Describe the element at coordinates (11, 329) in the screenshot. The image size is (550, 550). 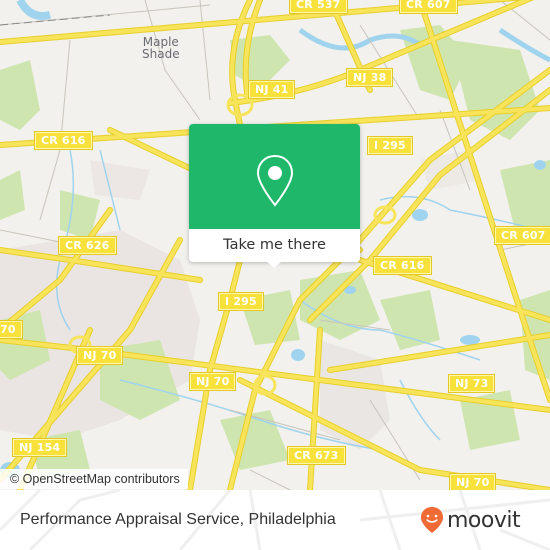
I see `road-label: 70` at that location.